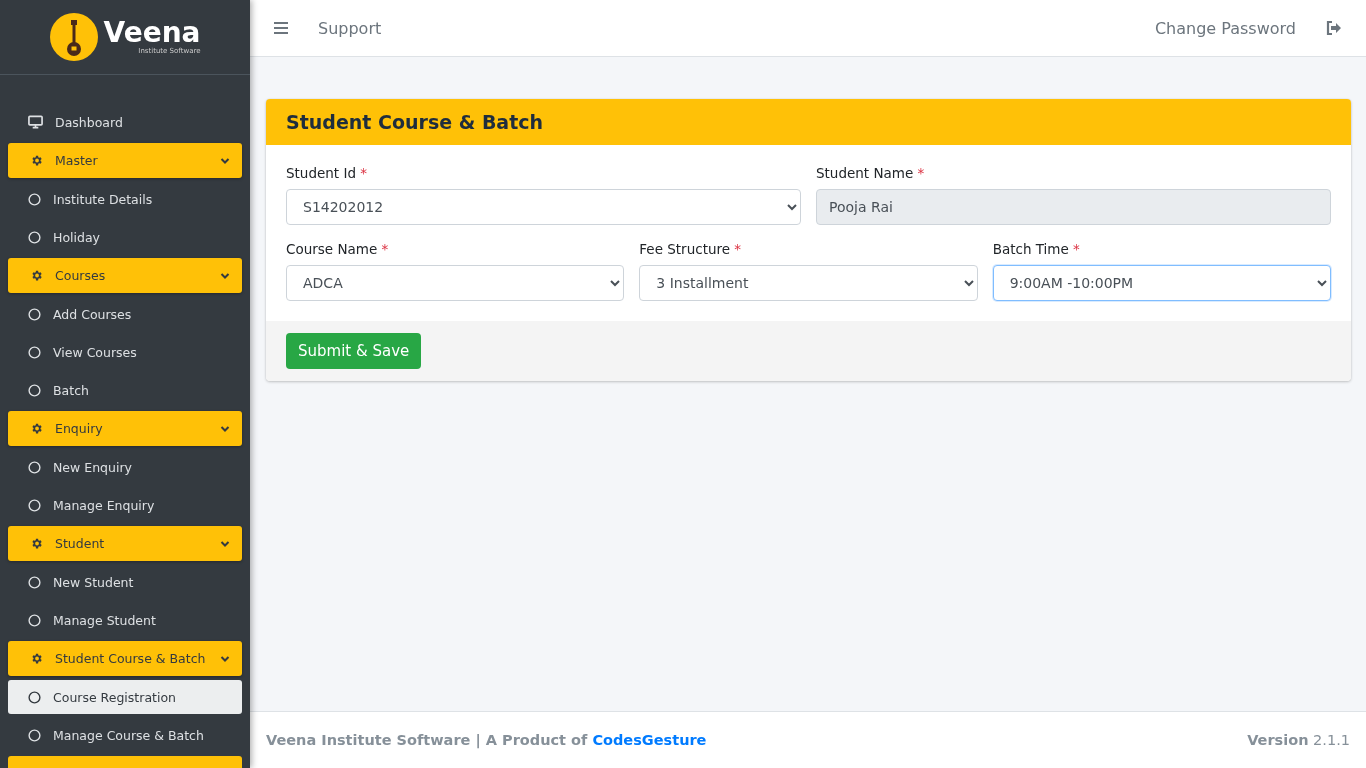 The height and width of the screenshot is (768, 1366). I want to click on field-label: Student Name *, so click(871, 173).